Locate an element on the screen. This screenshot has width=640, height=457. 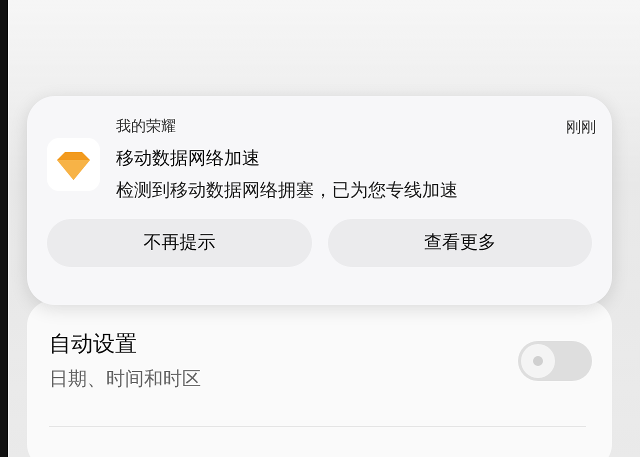
notification-action-button: 查看更多 is located at coordinates (460, 242).